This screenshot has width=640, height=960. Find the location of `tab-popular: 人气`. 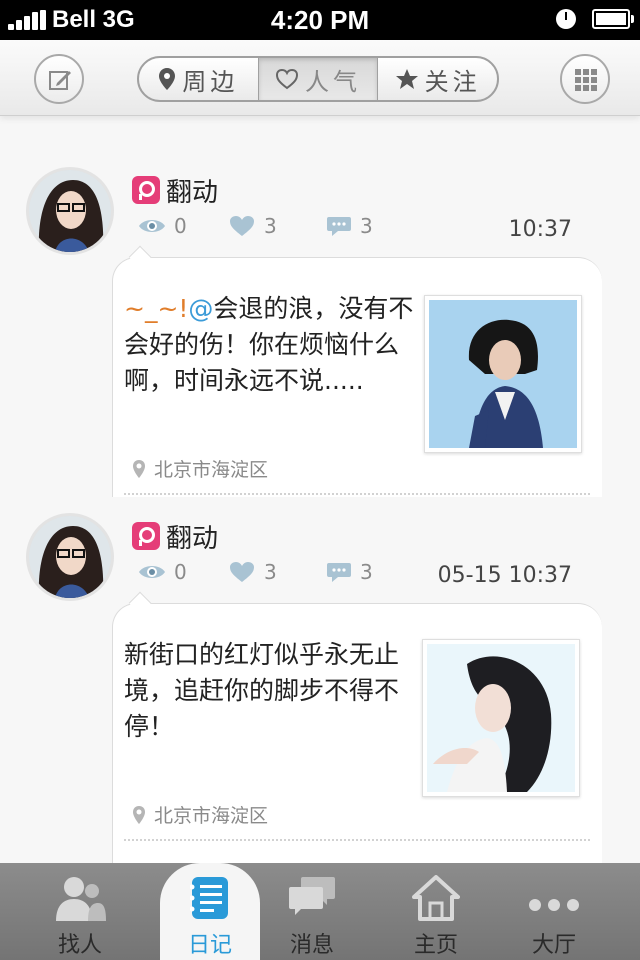

tab-popular: 人气 is located at coordinates (317, 79).